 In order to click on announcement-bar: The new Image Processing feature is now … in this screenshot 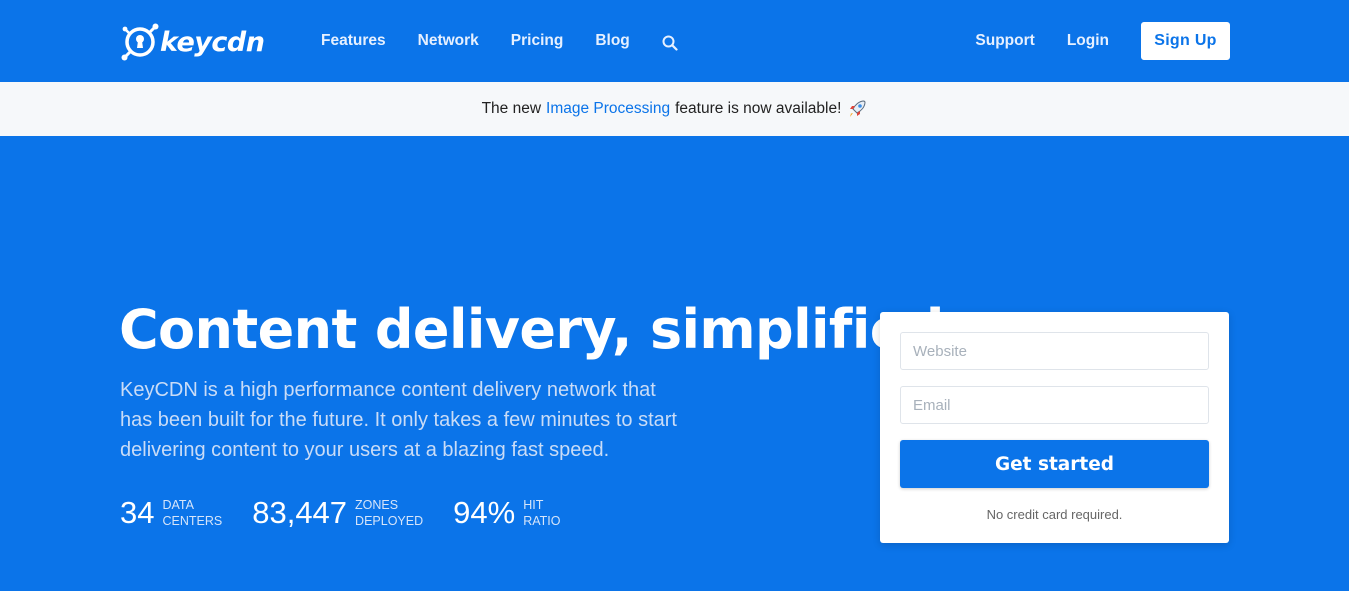, I will do `click(674, 109)`.